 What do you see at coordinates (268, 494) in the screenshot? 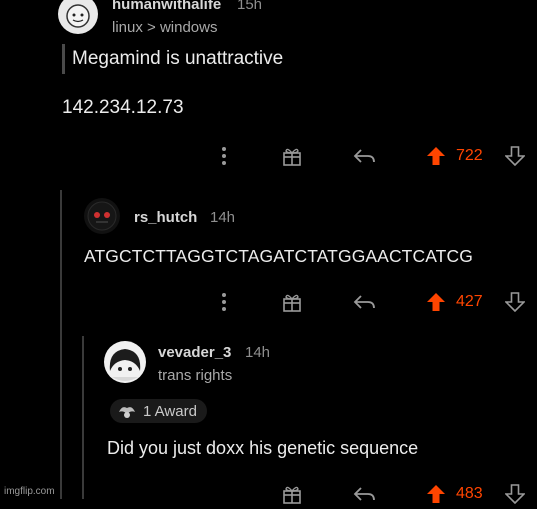
I see `comment-actions: 483` at bounding box center [268, 494].